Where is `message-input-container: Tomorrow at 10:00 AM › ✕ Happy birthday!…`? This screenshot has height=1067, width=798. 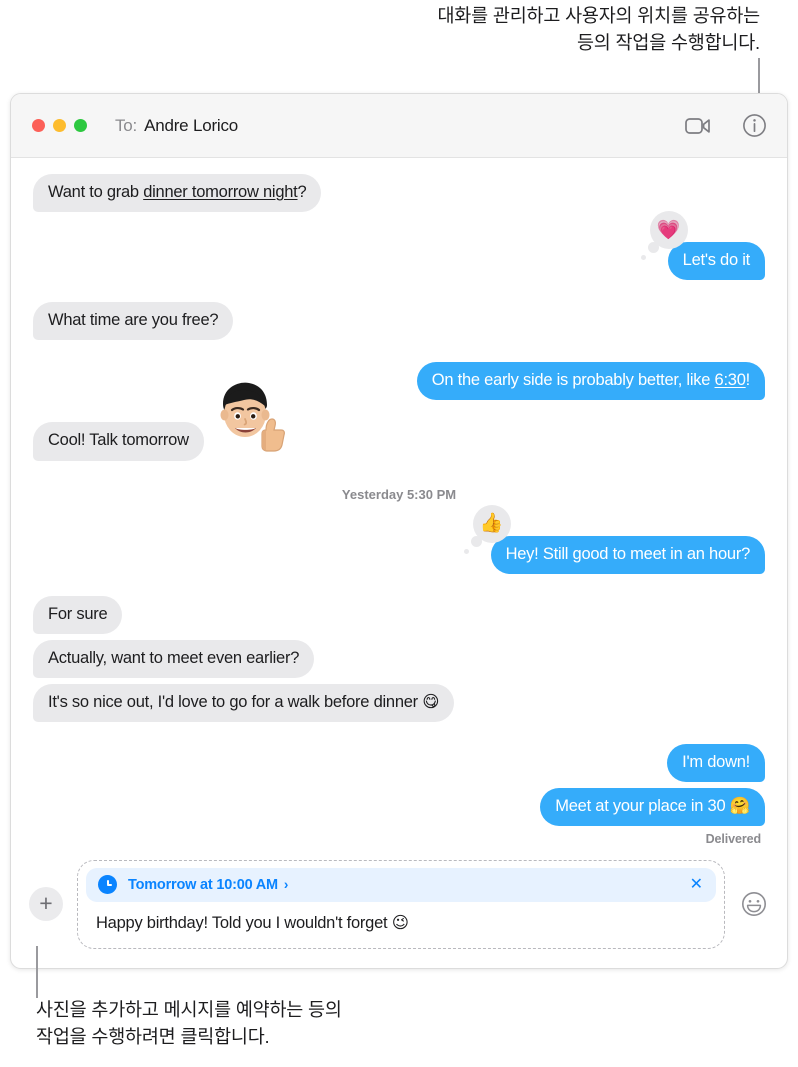
message-input-container: Tomorrow at 10:00 AM › ✕ Happy birthday!… is located at coordinates (401, 904).